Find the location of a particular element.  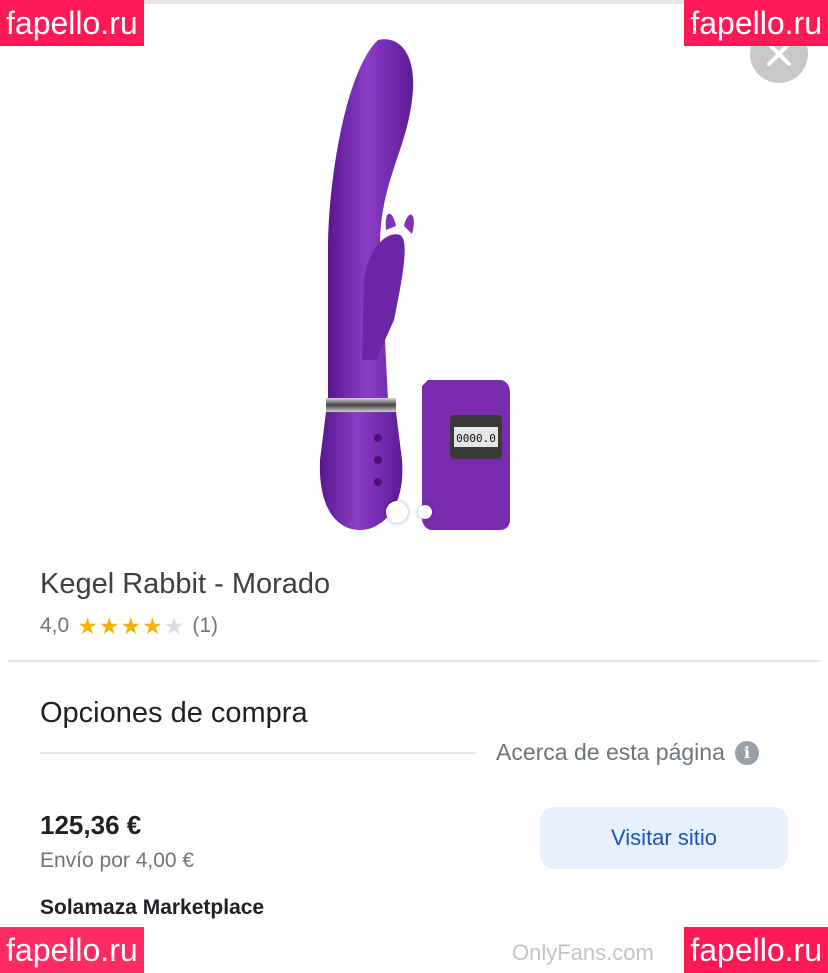

shipping-cost: Envío por 4,00 € is located at coordinates (117, 860).